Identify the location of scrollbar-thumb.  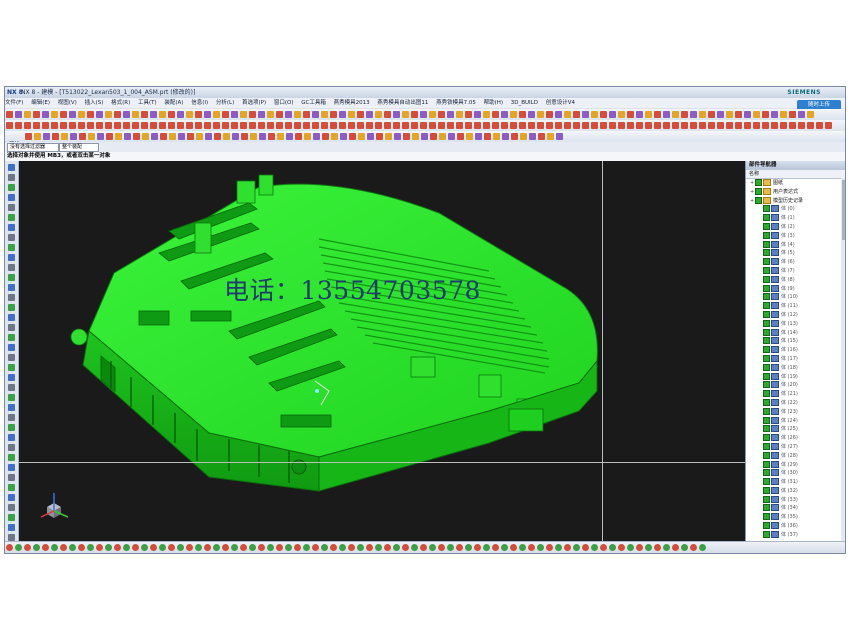
(843, 210).